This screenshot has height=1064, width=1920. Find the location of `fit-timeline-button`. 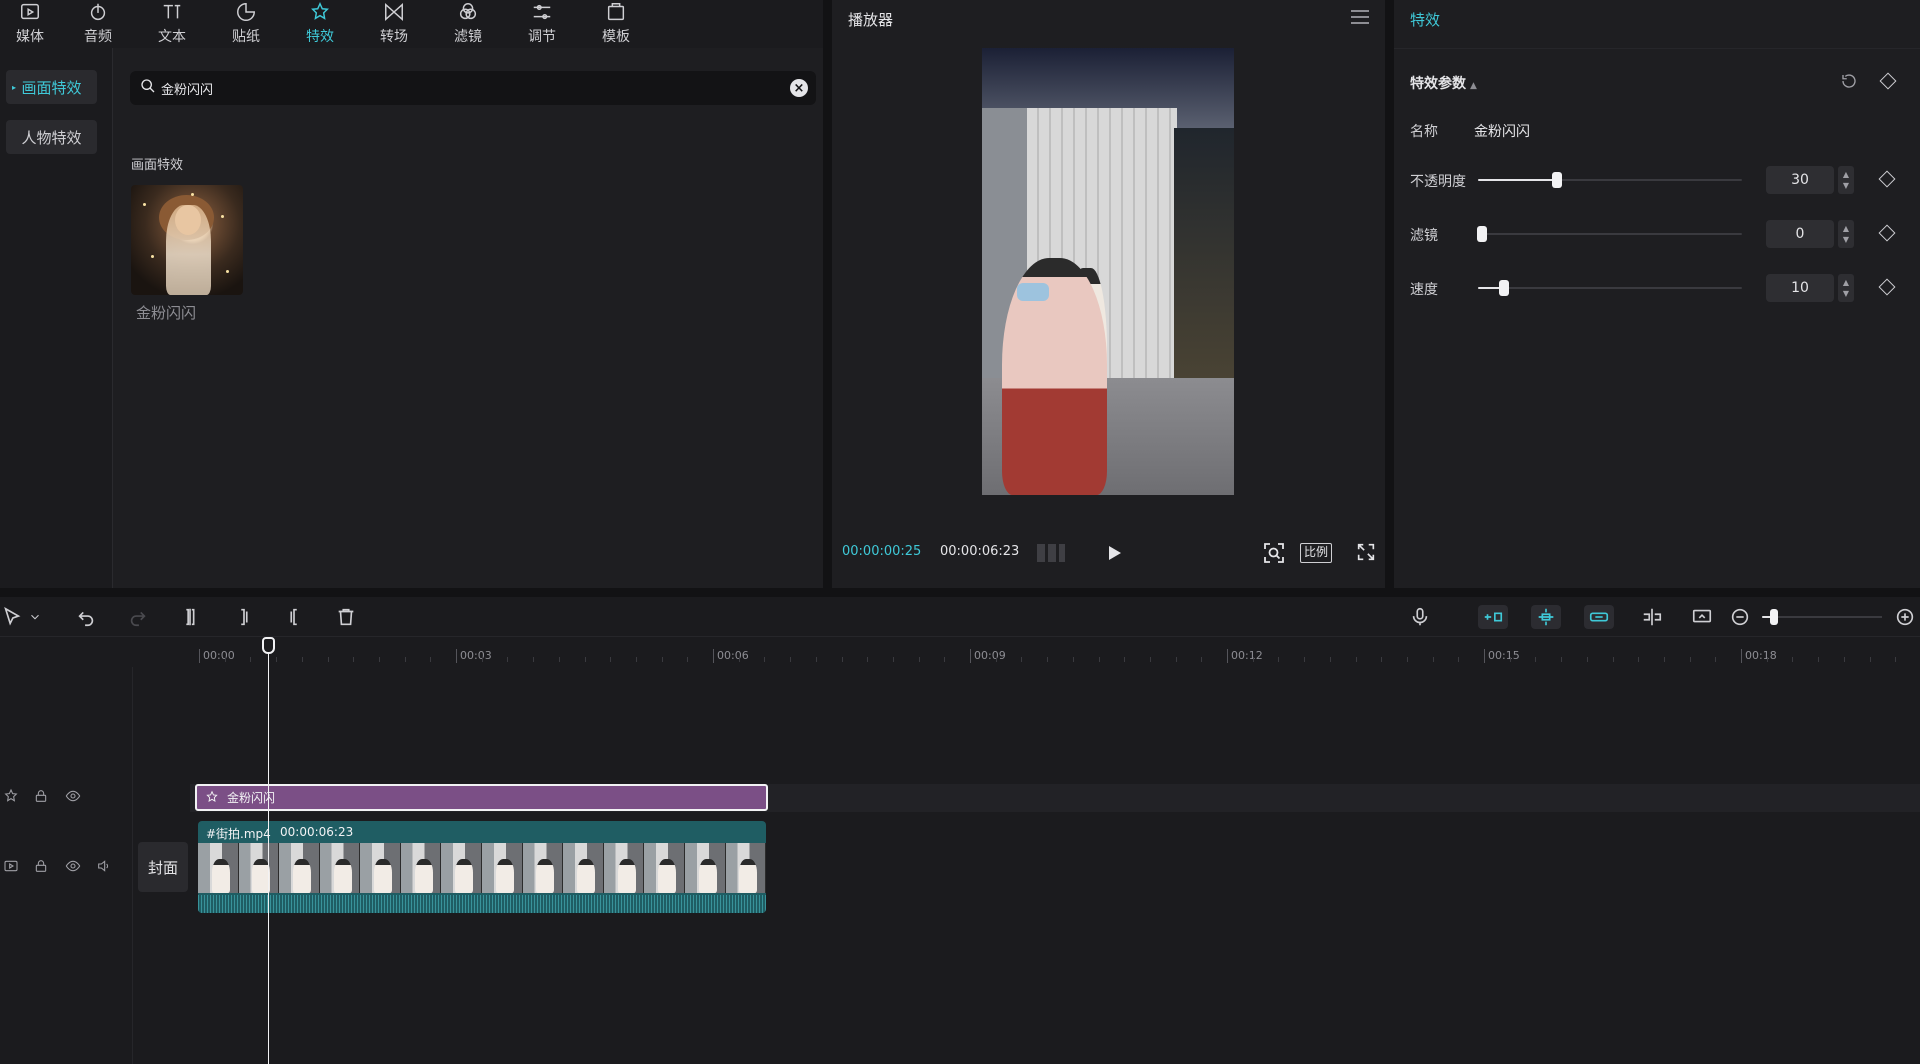

fit-timeline-button is located at coordinates (1702, 617).